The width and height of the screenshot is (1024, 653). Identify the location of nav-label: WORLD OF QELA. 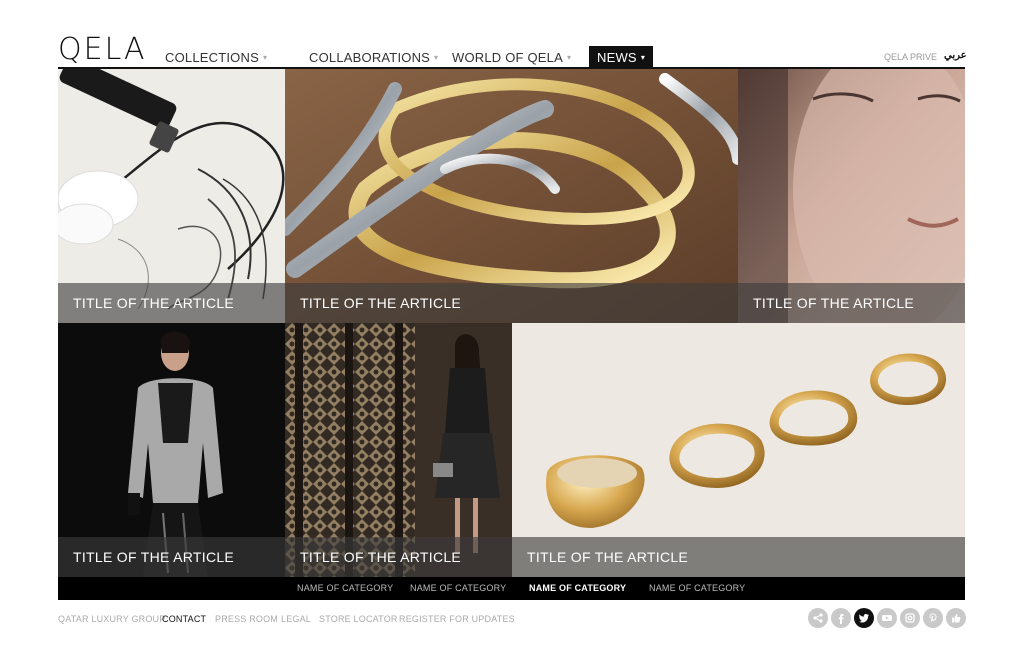
(507, 57).